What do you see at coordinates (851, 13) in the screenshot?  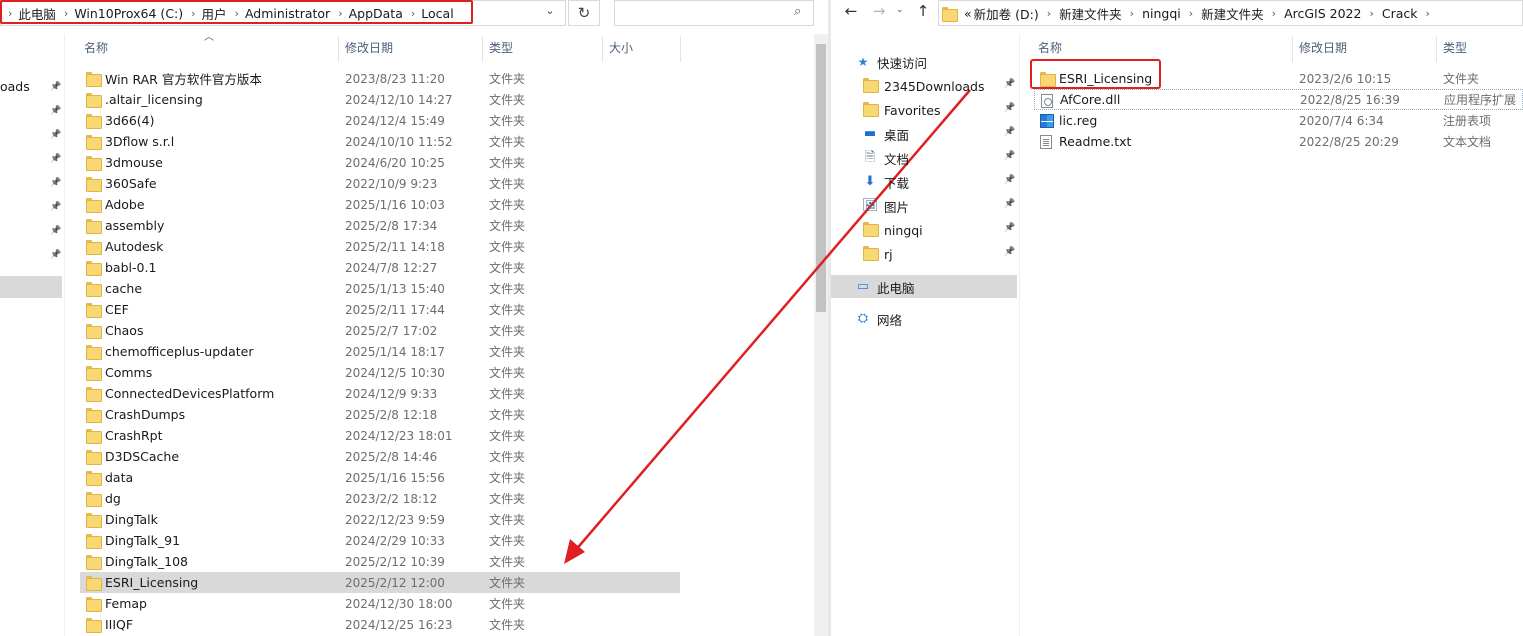 I see `back-arrow-icon: ←` at bounding box center [851, 13].